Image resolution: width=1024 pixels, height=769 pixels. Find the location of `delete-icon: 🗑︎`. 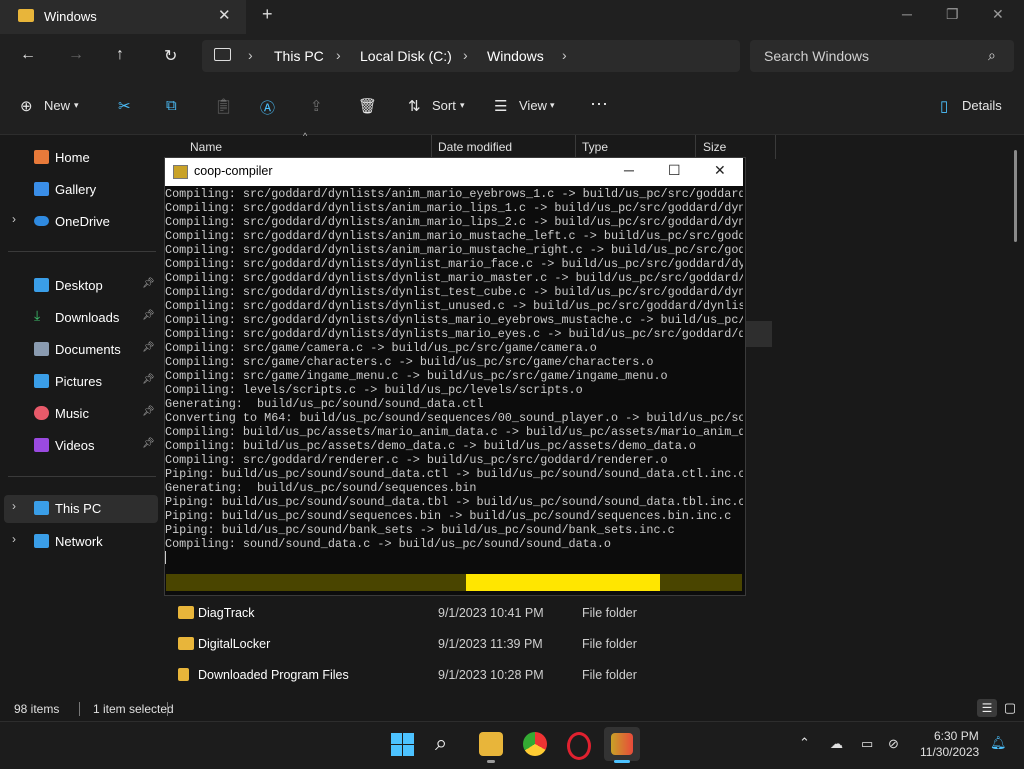

delete-icon: 🗑︎ is located at coordinates (367, 106).